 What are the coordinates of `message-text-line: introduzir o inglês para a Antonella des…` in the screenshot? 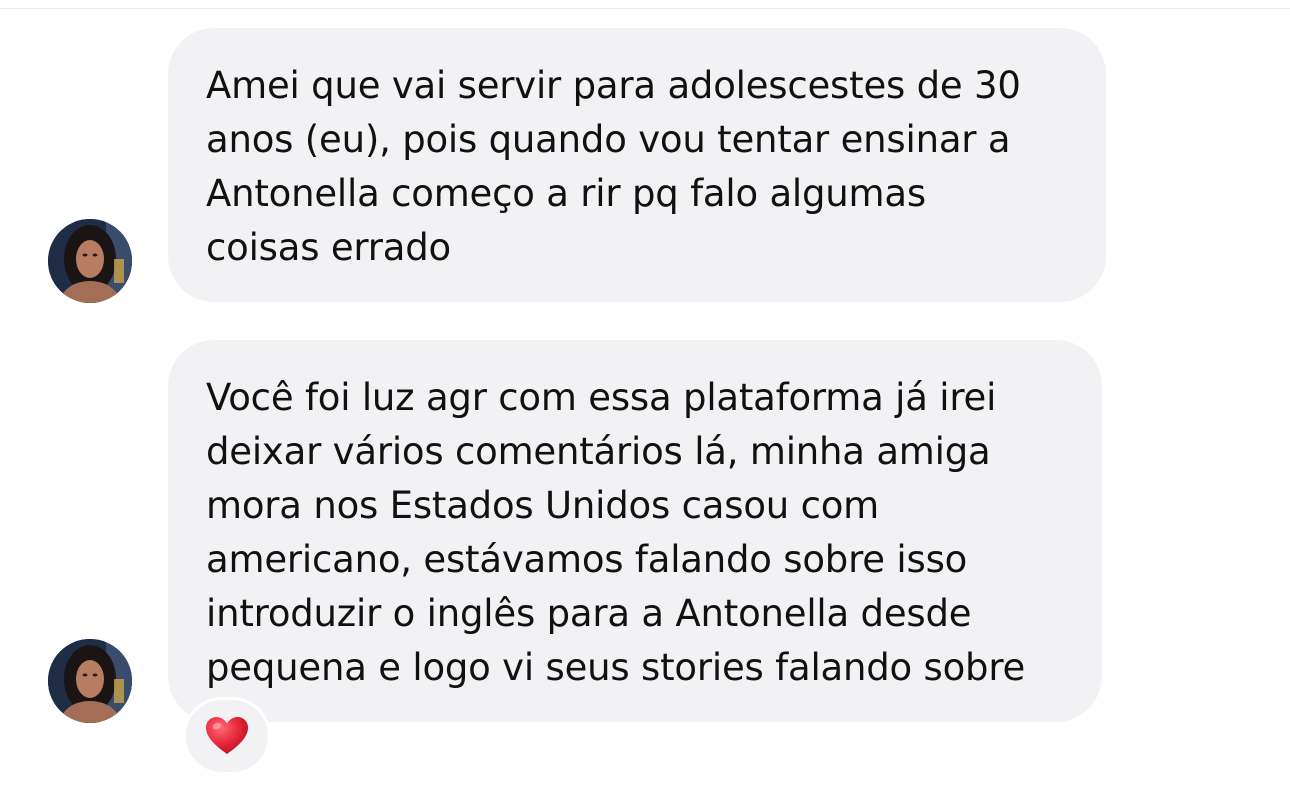 It's located at (589, 613).